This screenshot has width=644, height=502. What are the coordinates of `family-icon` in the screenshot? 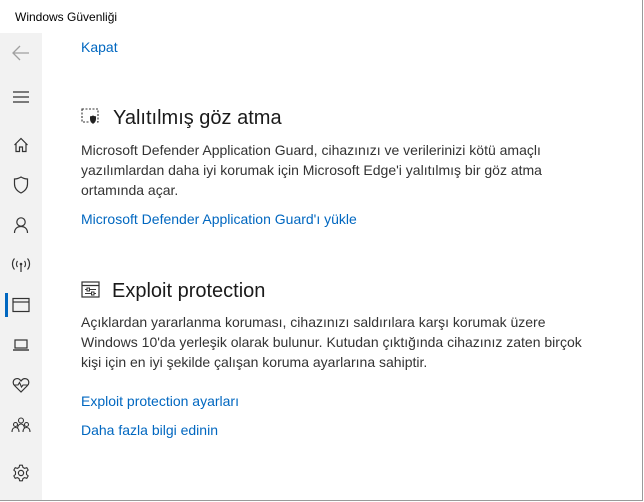 It's located at (21, 425).